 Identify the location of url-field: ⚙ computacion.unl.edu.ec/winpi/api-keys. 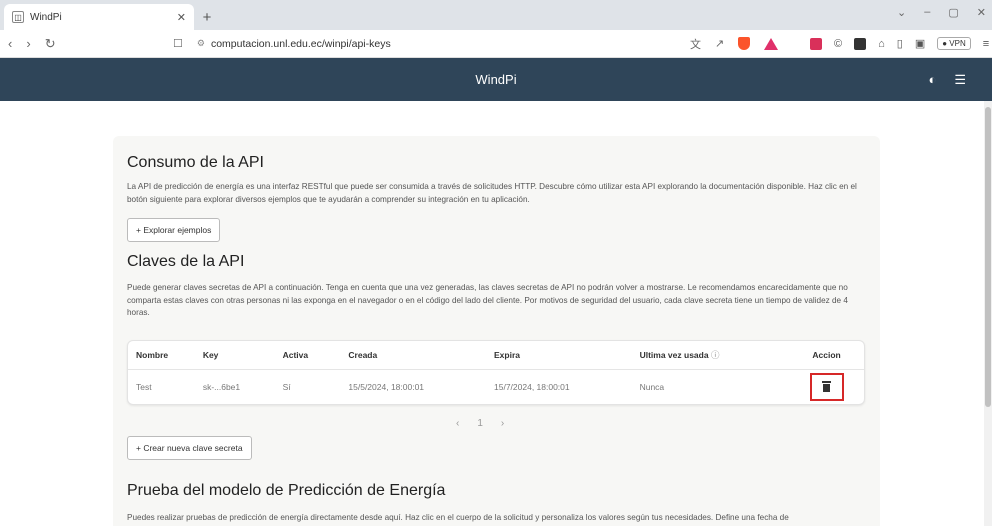
(294, 44).